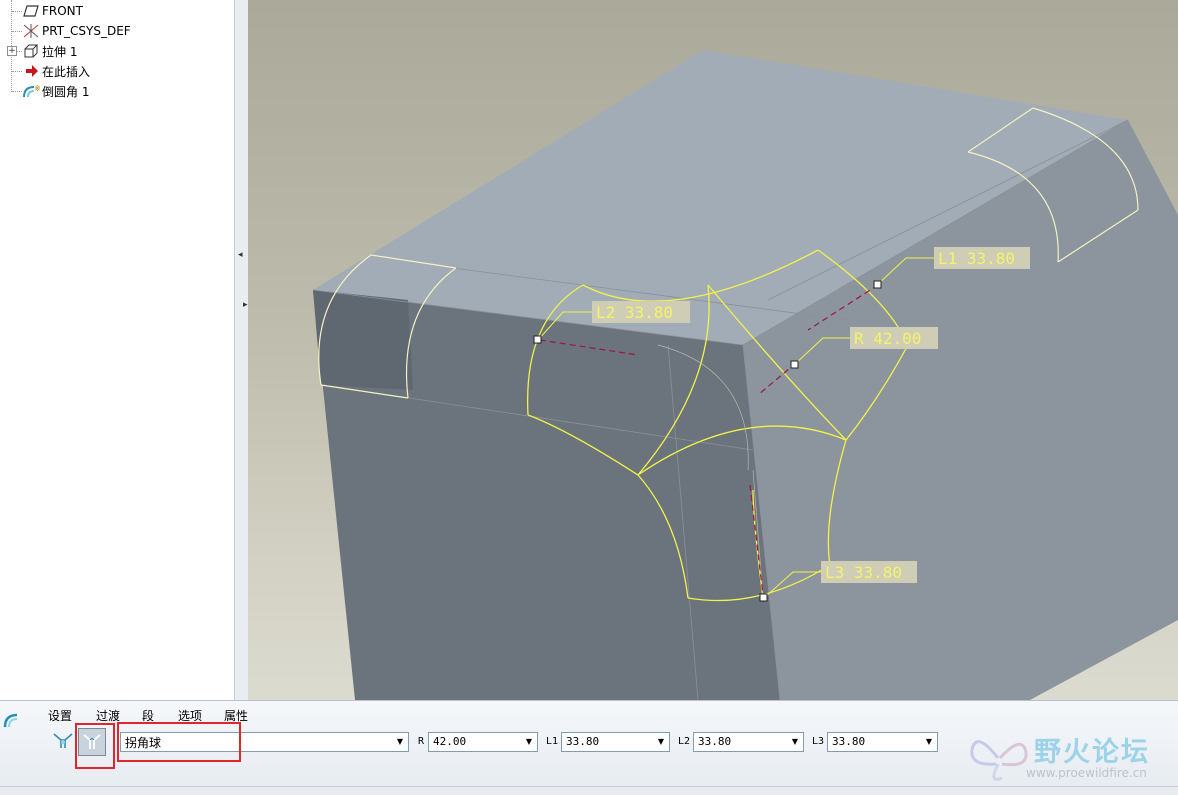  I want to click on tree-item-csys: PRT_CSYS_DEF, so click(76, 31).